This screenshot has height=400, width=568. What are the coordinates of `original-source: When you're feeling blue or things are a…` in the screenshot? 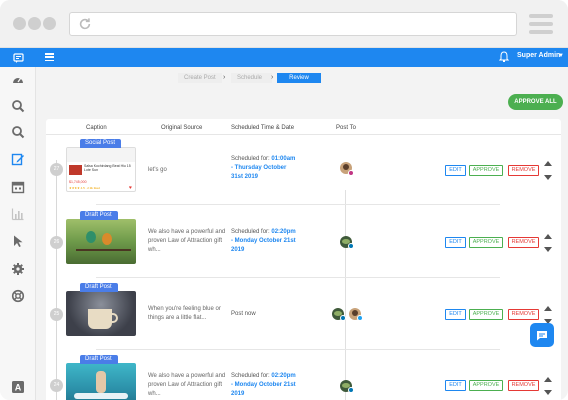 It's located at (184, 313).